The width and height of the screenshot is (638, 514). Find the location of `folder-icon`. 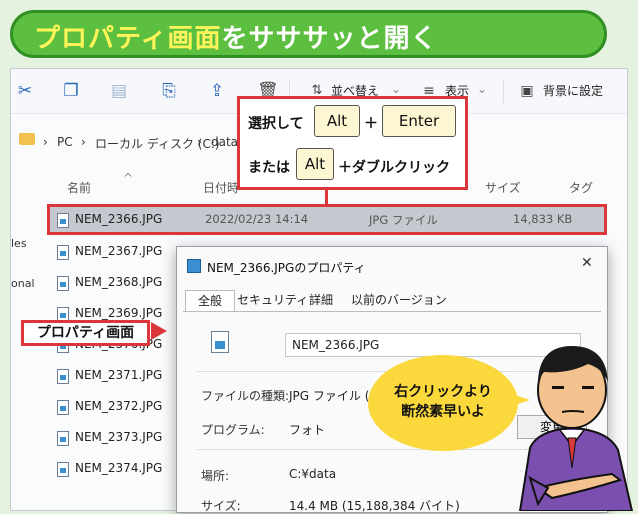

folder-icon is located at coordinates (27, 139).